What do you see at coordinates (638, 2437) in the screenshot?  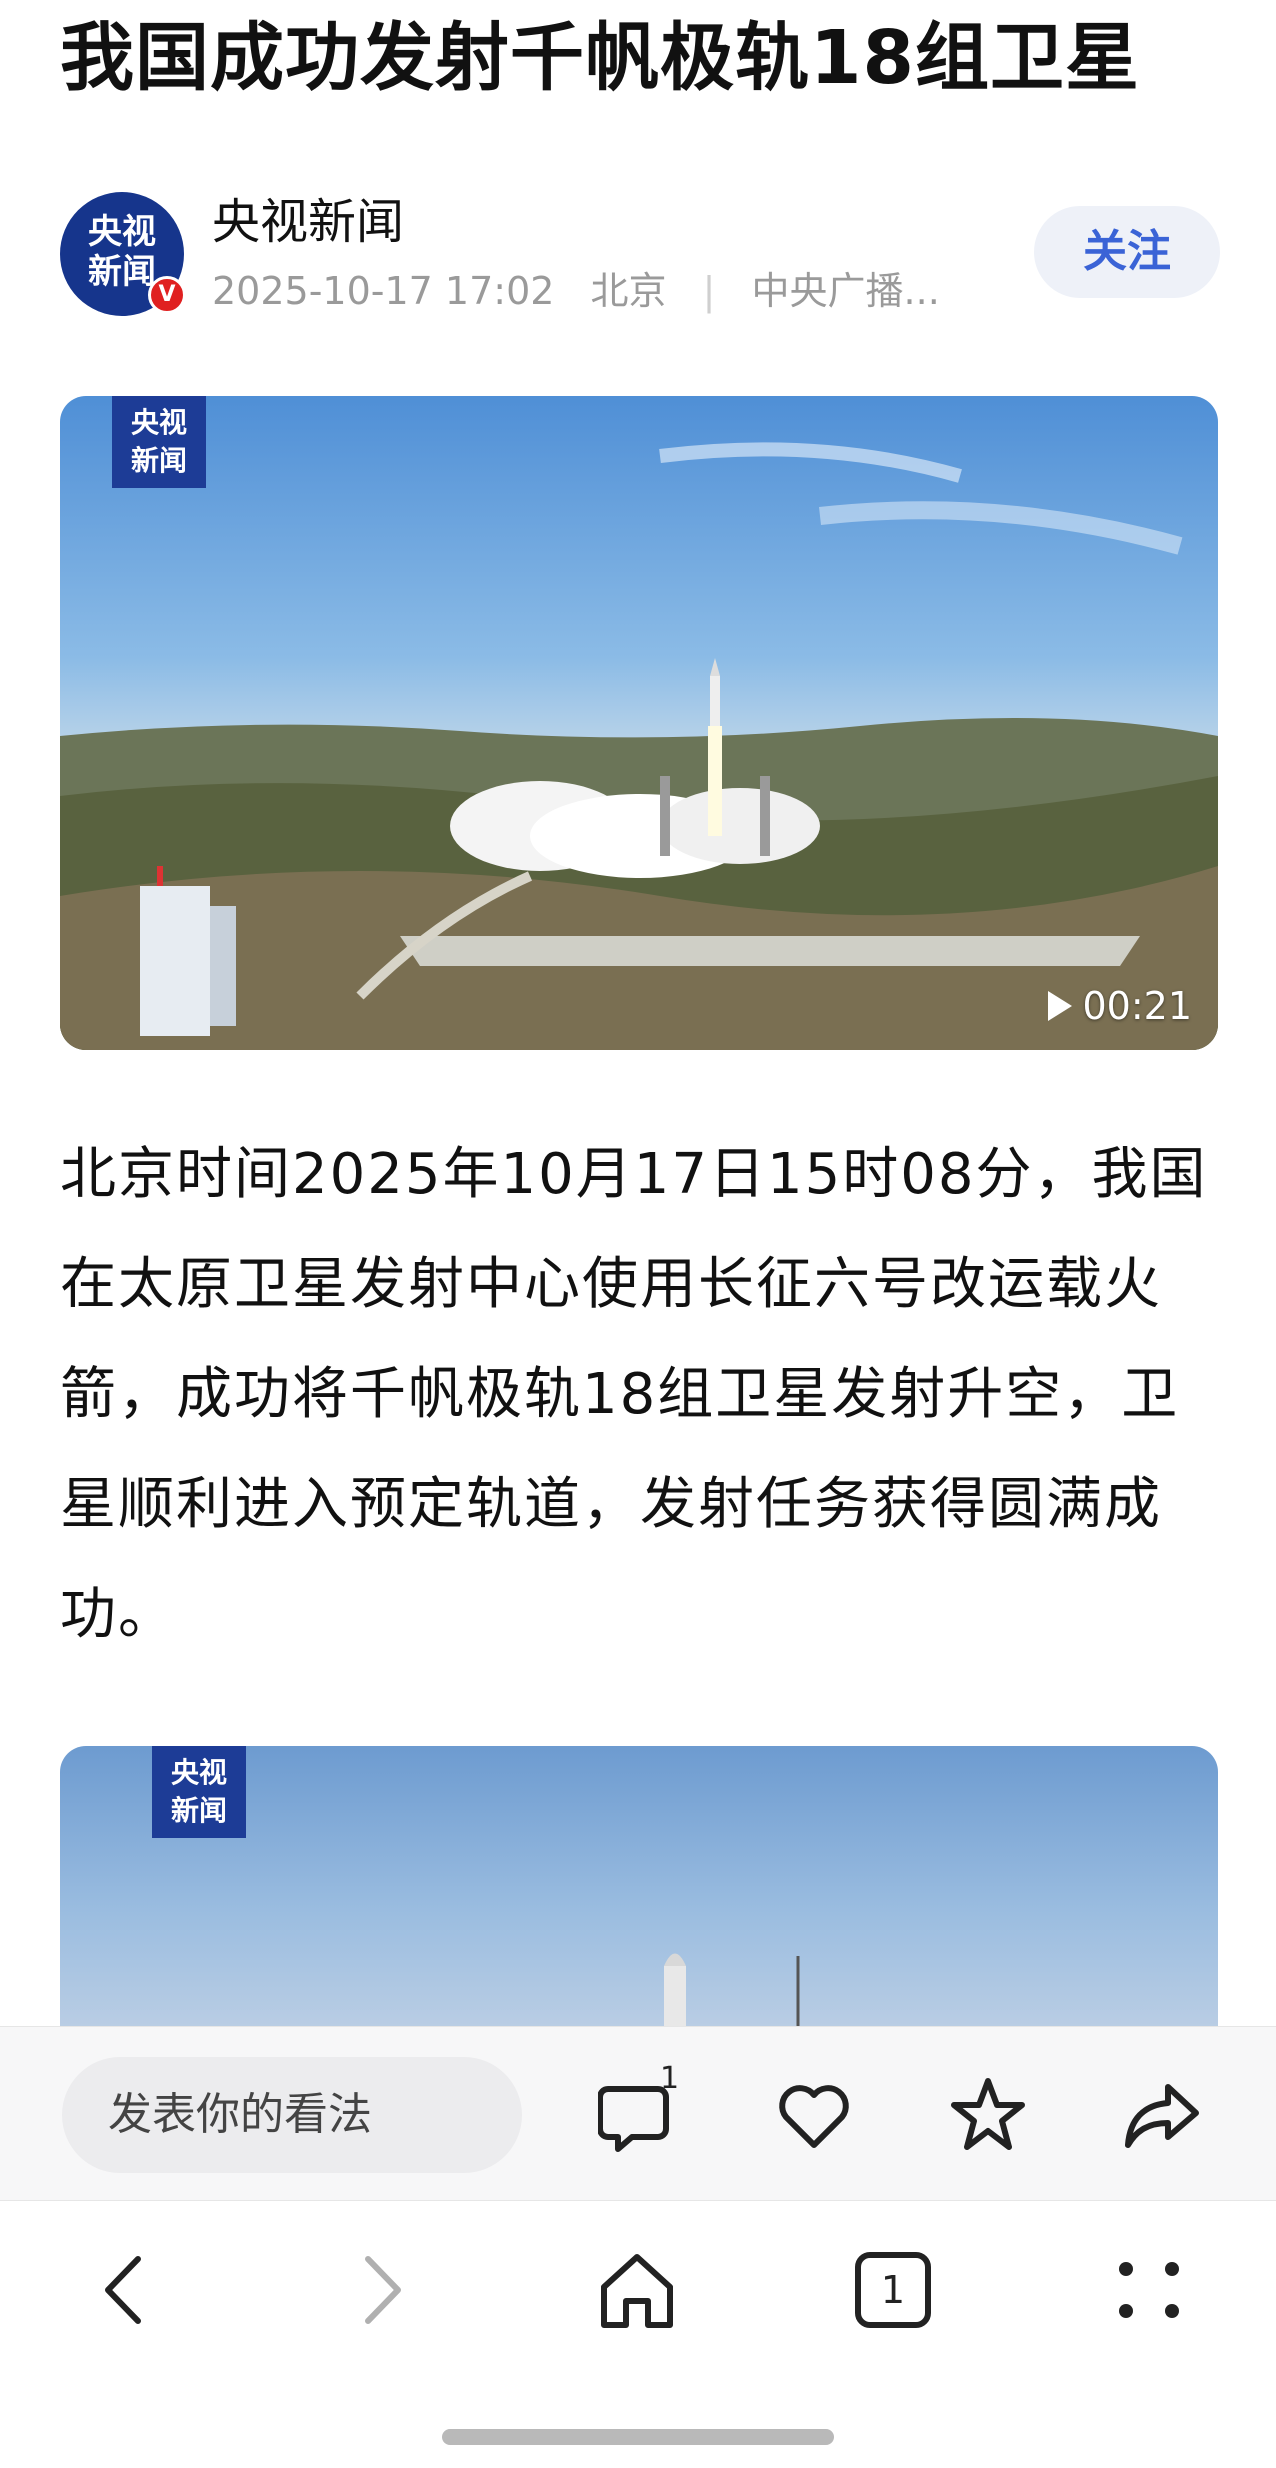 I see `home-indicator` at bounding box center [638, 2437].